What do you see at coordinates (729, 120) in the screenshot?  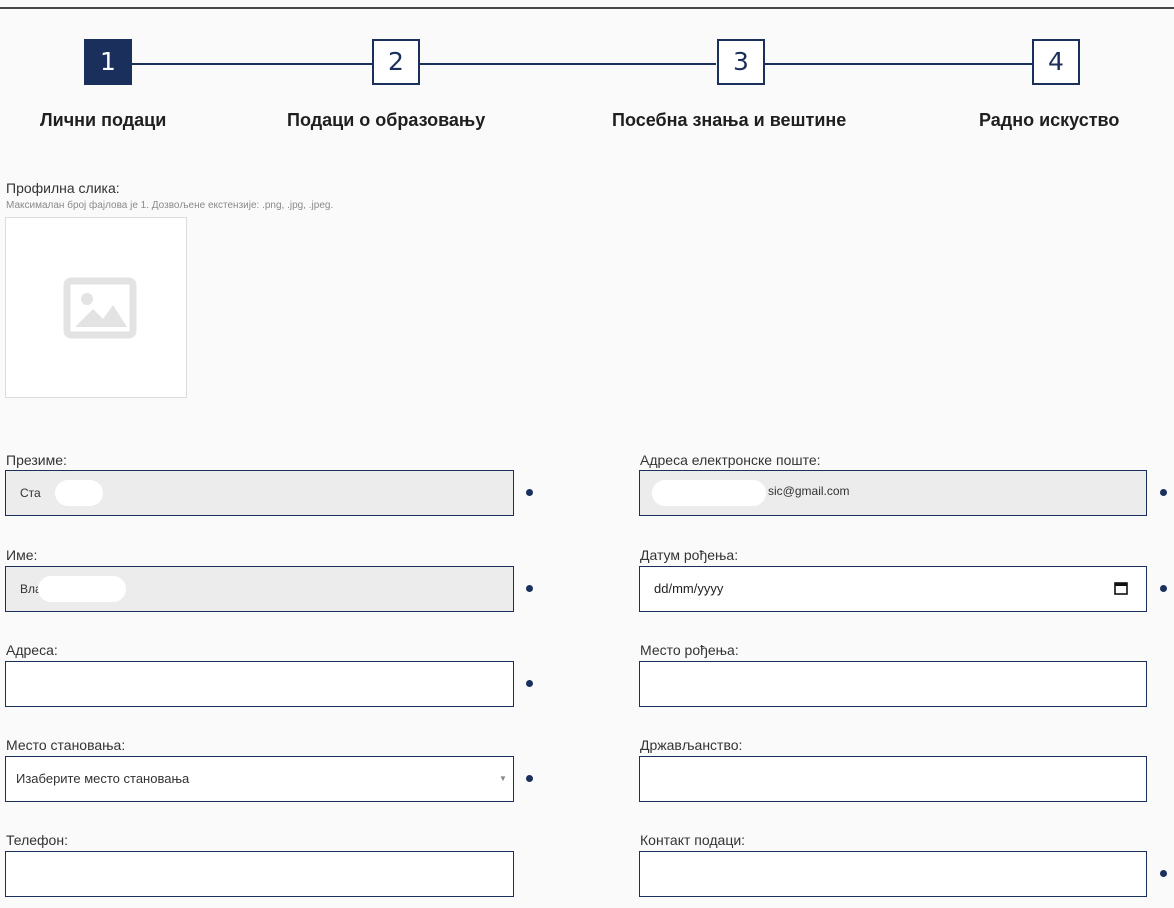 I see `step-3-label: Посебна знања и вештине` at bounding box center [729, 120].